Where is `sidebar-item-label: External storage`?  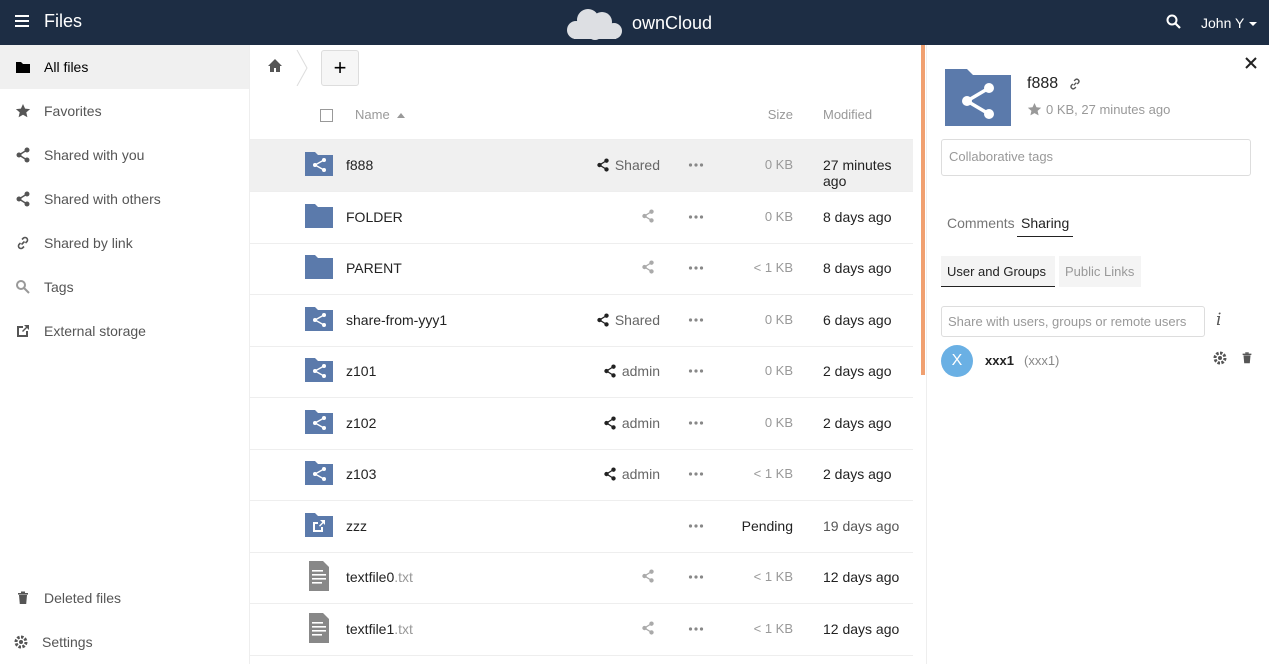 sidebar-item-label: External storage is located at coordinates (95, 331).